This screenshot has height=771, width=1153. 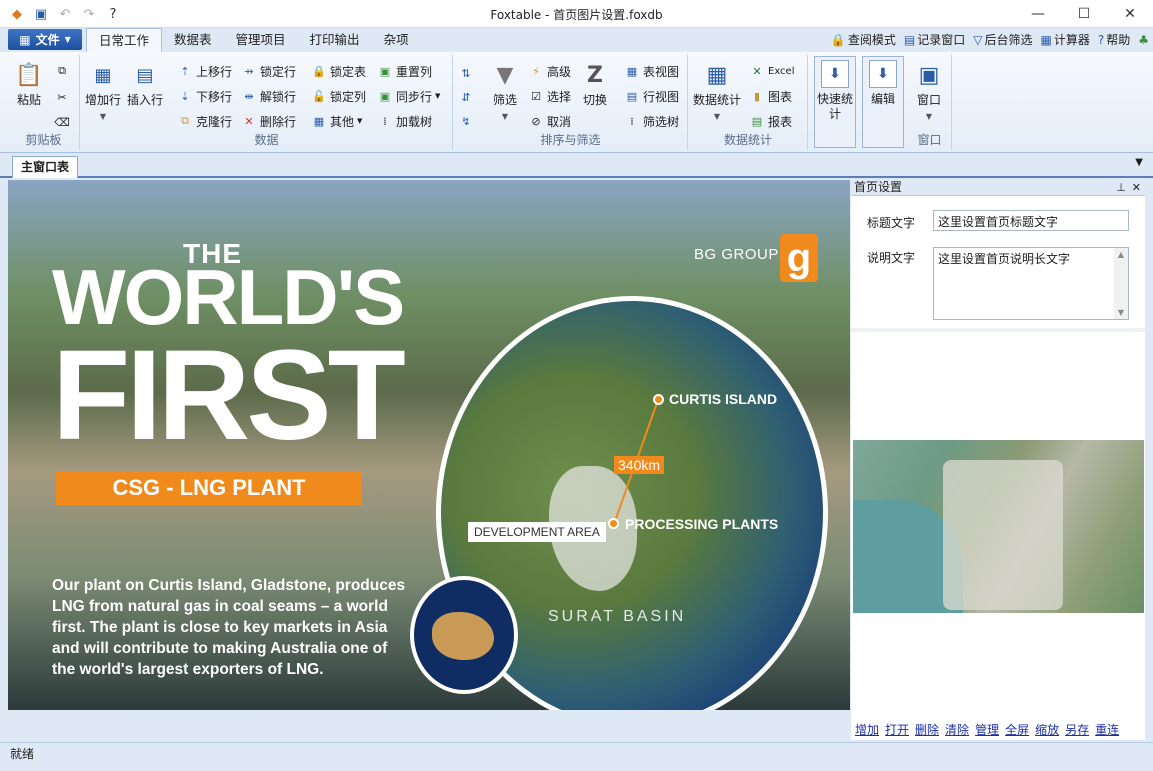 What do you see at coordinates (268, 96) in the screenshot?
I see `unlock-row-button: ⇹ 解锁行` at bounding box center [268, 96].